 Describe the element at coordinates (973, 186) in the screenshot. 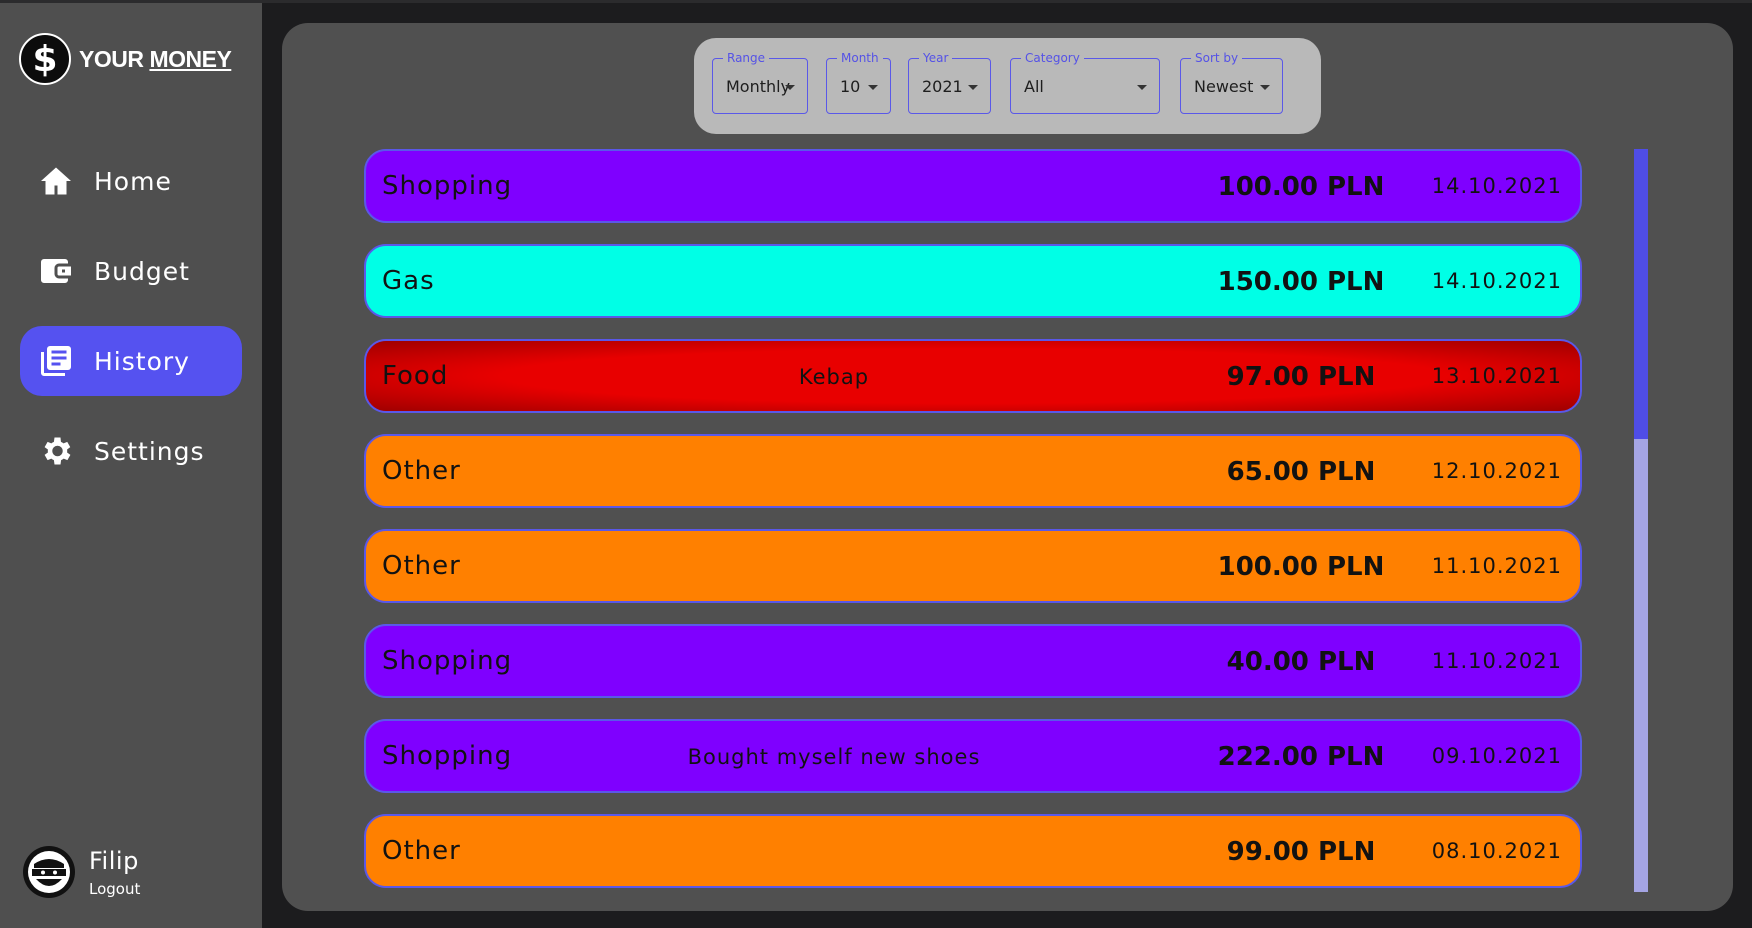

I see `transaction-row: Shopping 100.00 PLN 14.10.2021` at that location.